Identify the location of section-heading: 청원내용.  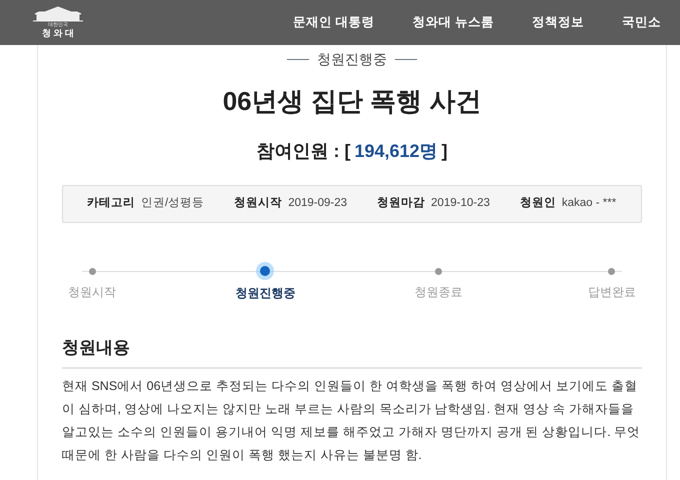
(352, 351).